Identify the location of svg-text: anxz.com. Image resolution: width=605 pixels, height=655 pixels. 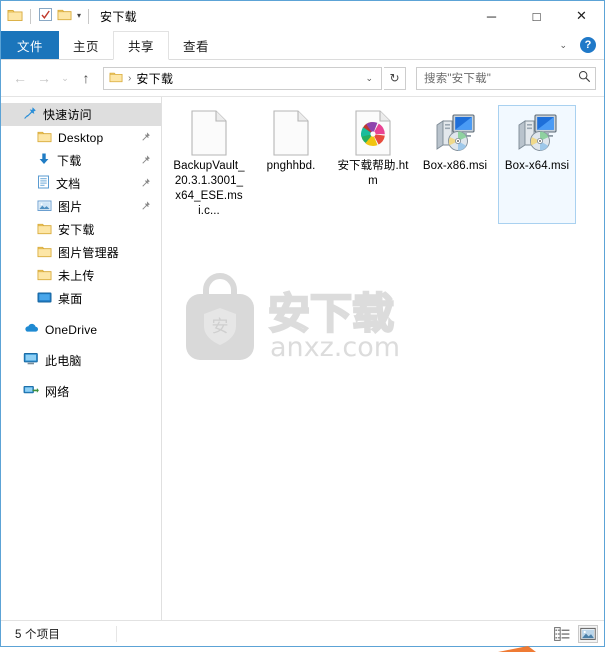
(335, 347).